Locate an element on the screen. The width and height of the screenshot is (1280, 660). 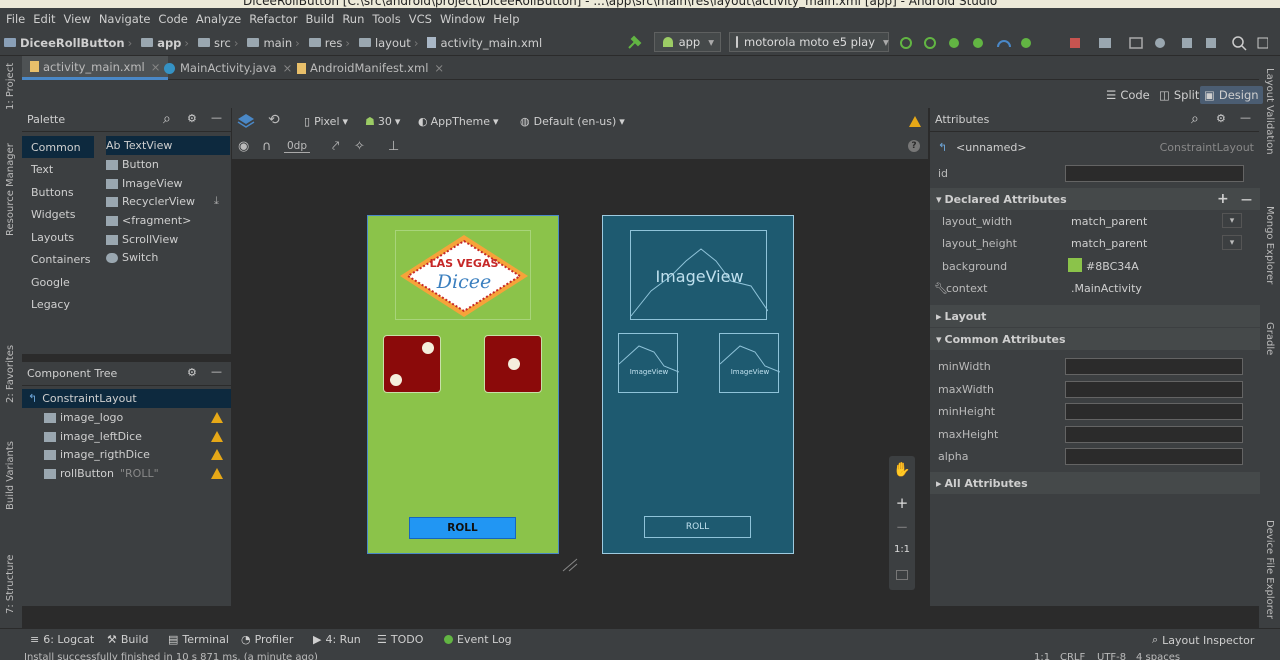
close-icon: × is located at coordinates (439, 68).